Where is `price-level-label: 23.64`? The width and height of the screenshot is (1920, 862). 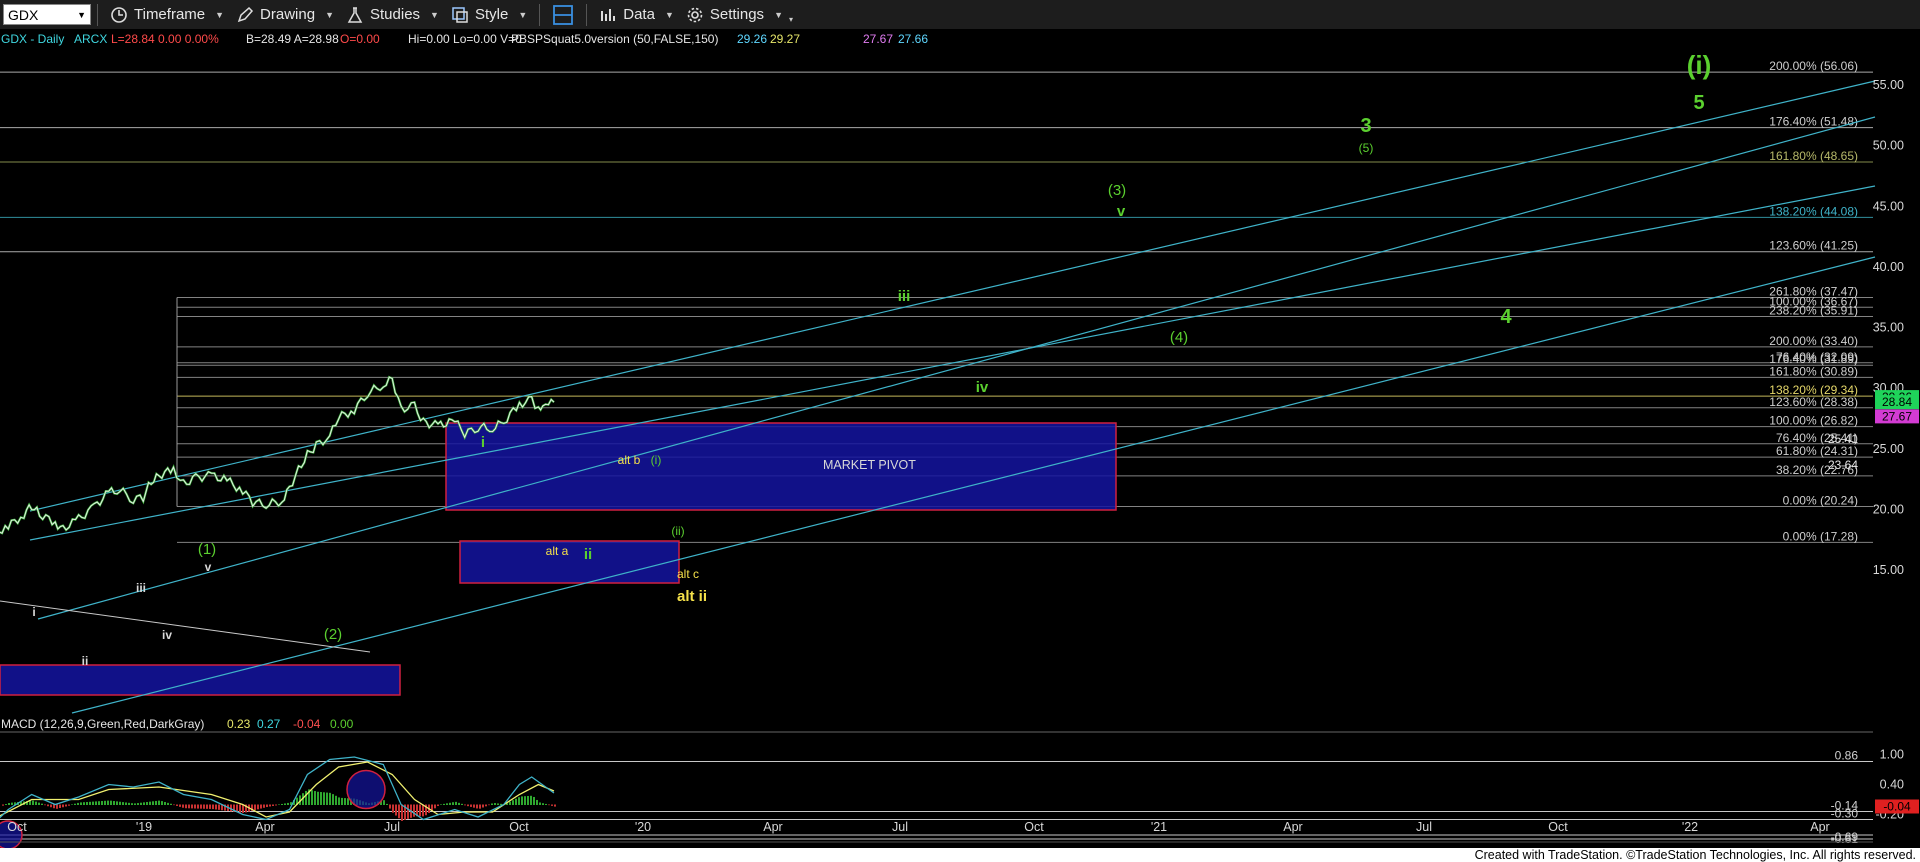 price-level-label: 23.64 is located at coordinates (1843, 465).